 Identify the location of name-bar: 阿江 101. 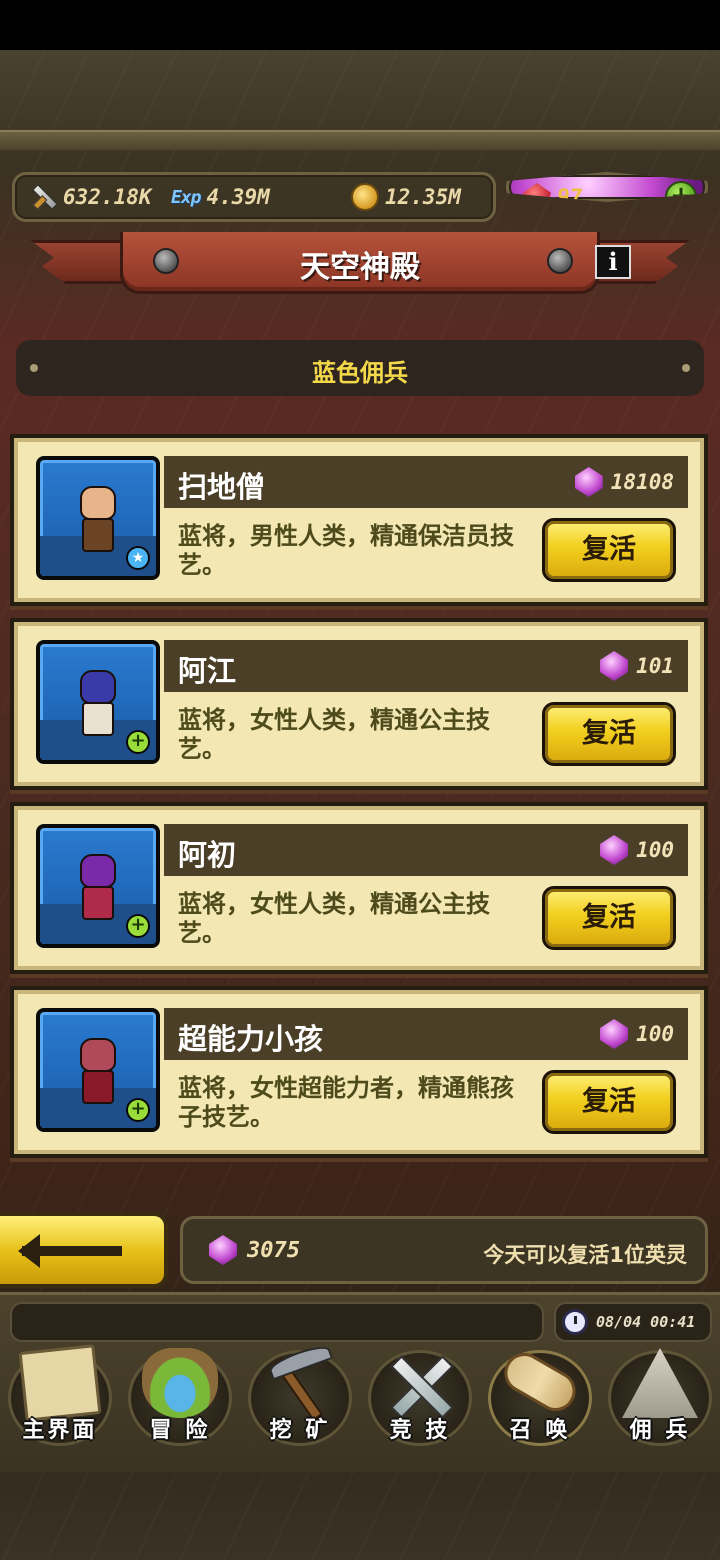
(426, 666).